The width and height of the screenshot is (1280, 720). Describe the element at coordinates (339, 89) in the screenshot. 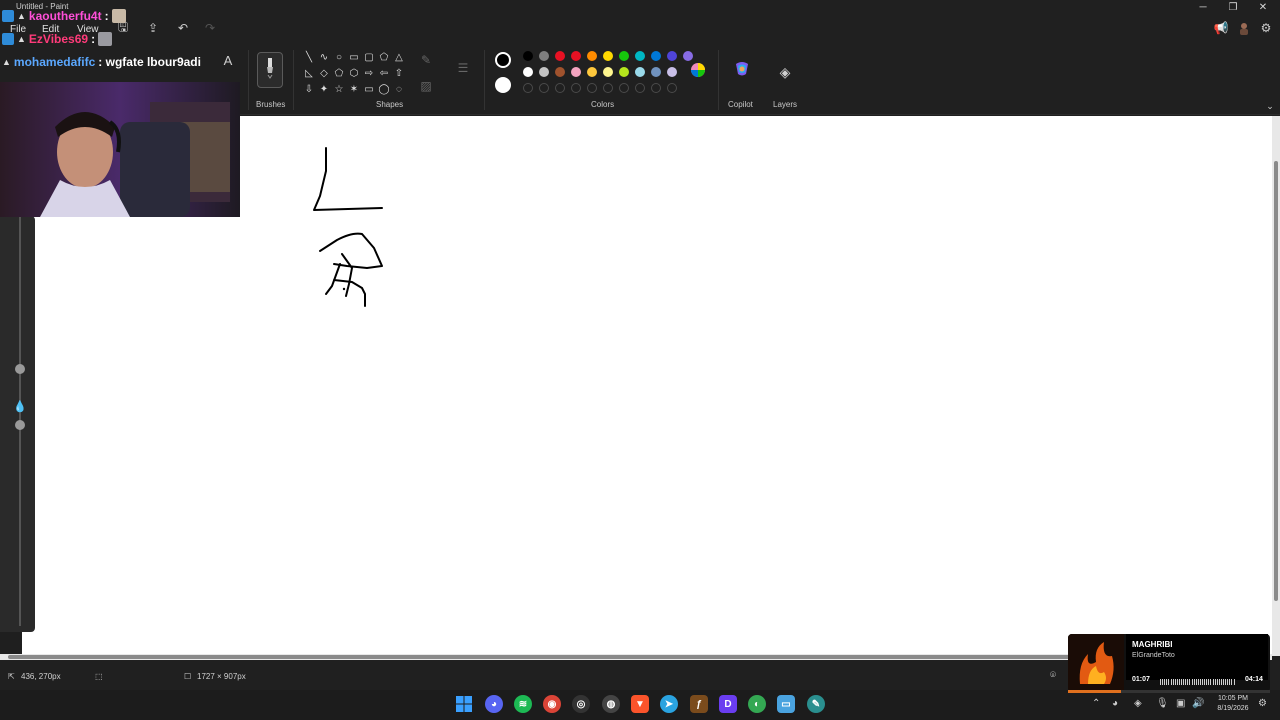

I see `five-point-star-shape-icon: ☆` at that location.